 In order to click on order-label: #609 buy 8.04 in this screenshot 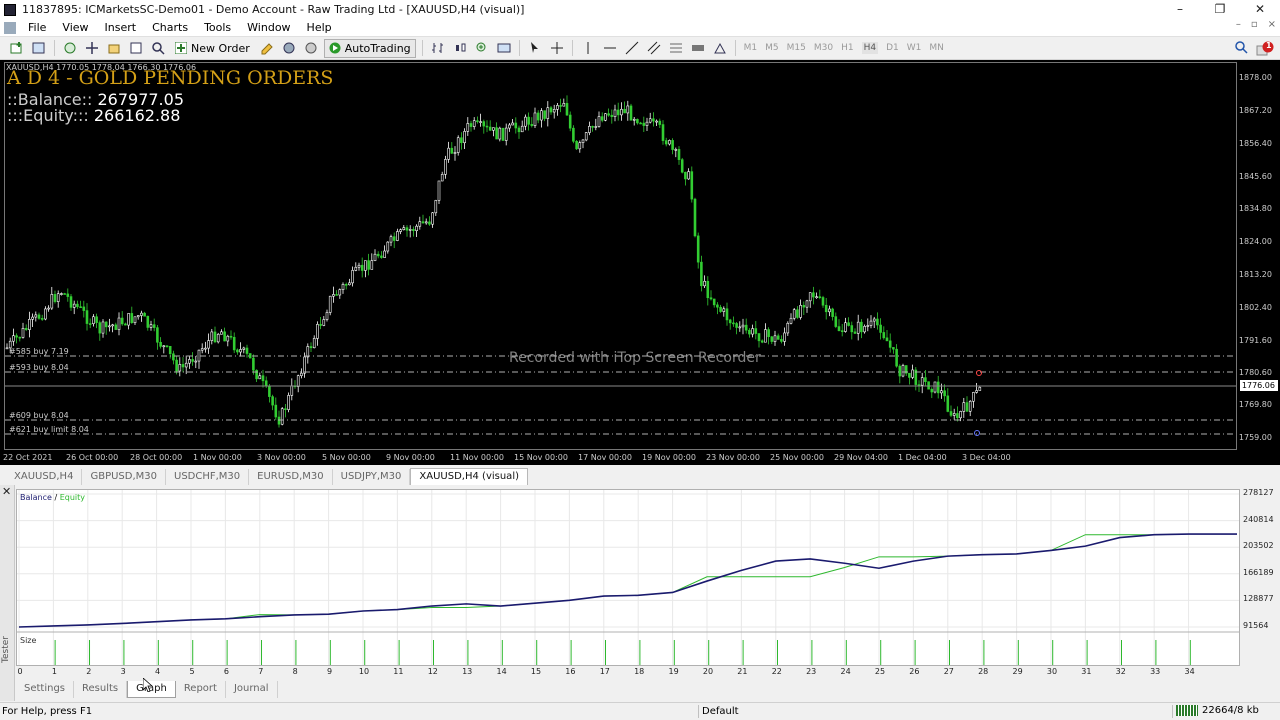, I will do `click(39, 415)`.